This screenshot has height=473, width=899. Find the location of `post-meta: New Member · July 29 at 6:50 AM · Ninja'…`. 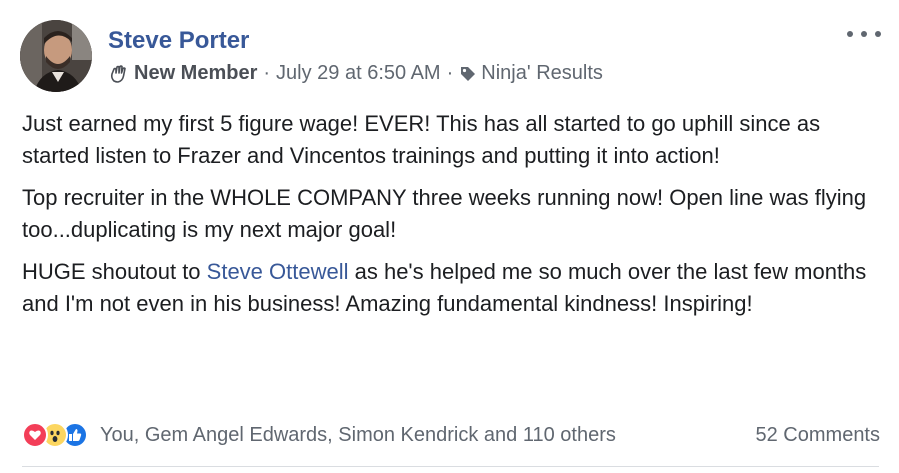

post-meta: New Member · July 29 at 6:50 AM · Ninja'… is located at coordinates (355, 73).